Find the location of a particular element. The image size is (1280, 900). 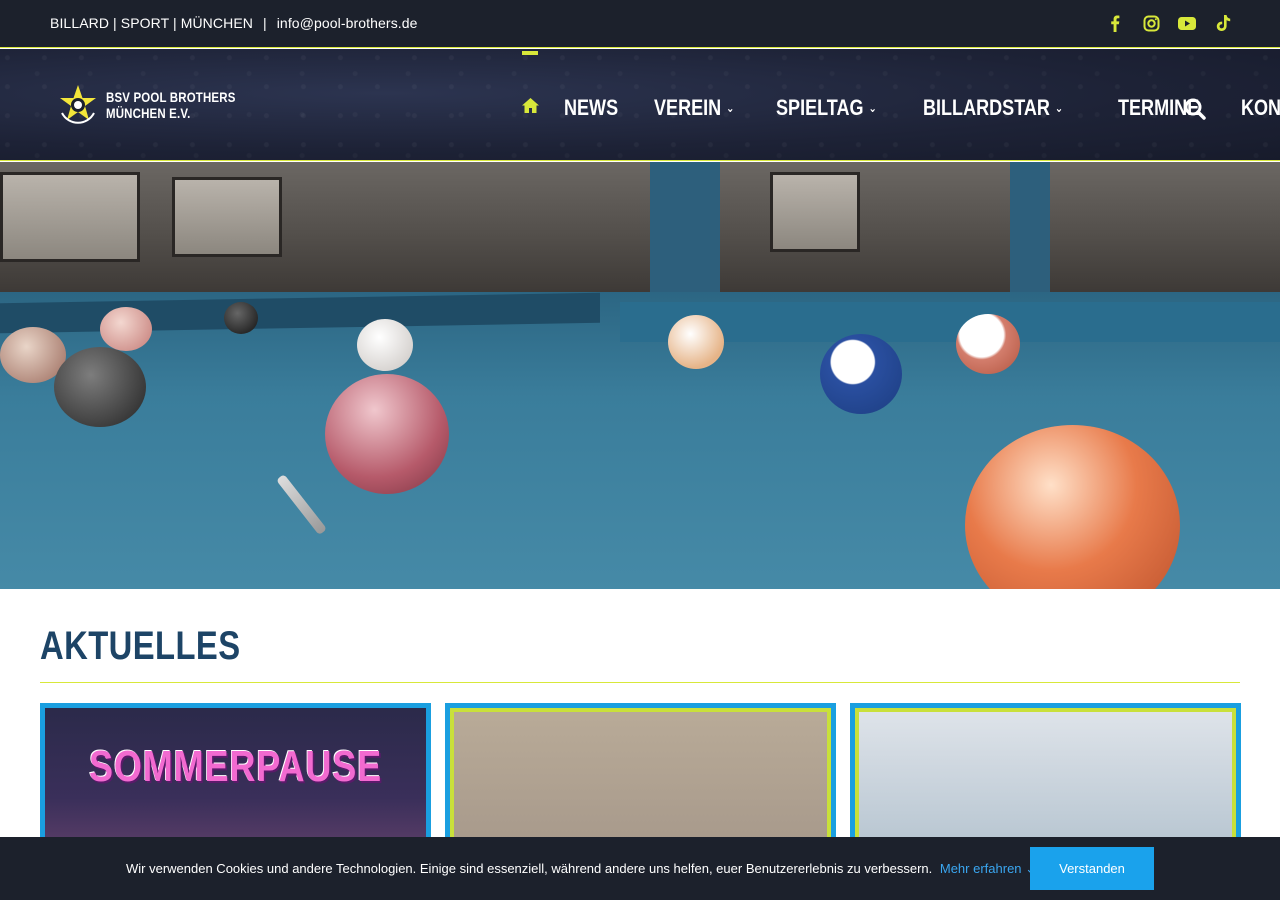

nav-label: BILLARDSTAR is located at coordinates (986, 107).